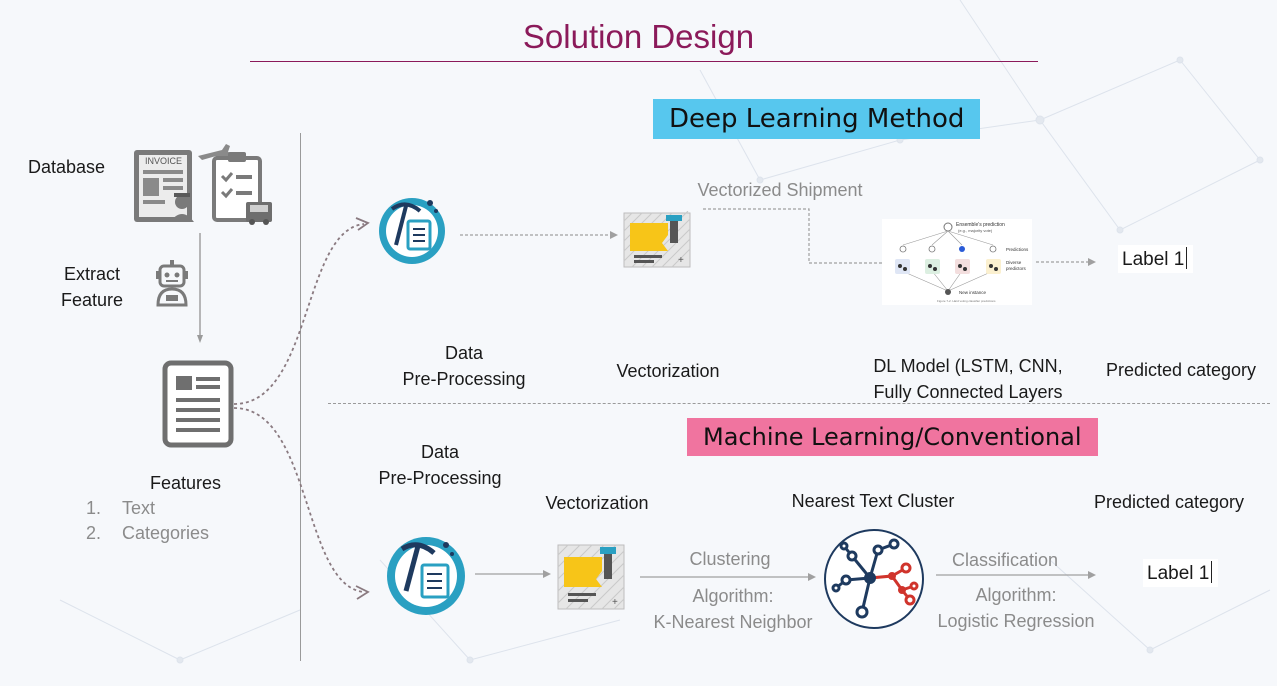  I want to click on logistic-regression-label: Algorithm: Logistic Regression, so click(1016, 608).